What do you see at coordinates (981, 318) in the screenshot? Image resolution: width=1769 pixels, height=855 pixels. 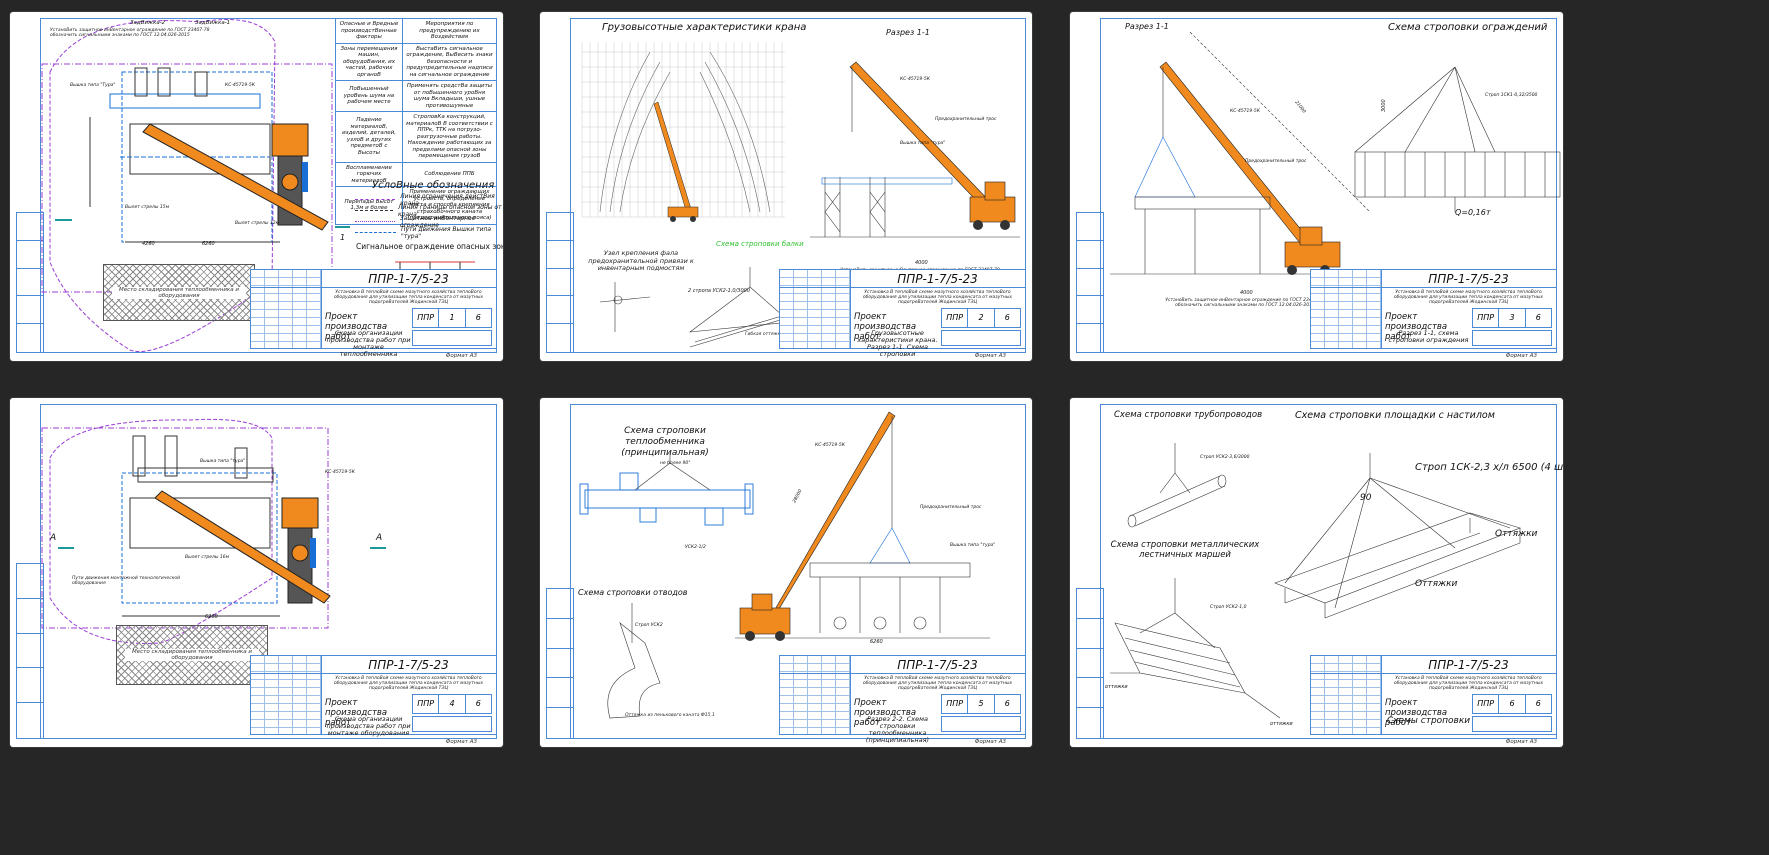 I see `stage-cells: ППР 2 6` at bounding box center [981, 318].